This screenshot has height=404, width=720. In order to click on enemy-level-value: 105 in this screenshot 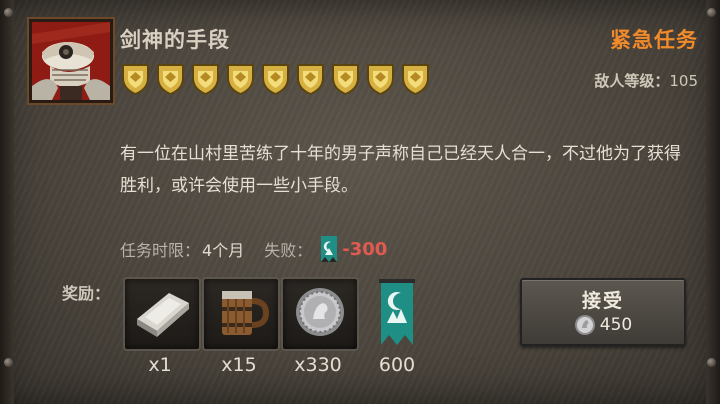, I will do `click(683, 81)`.